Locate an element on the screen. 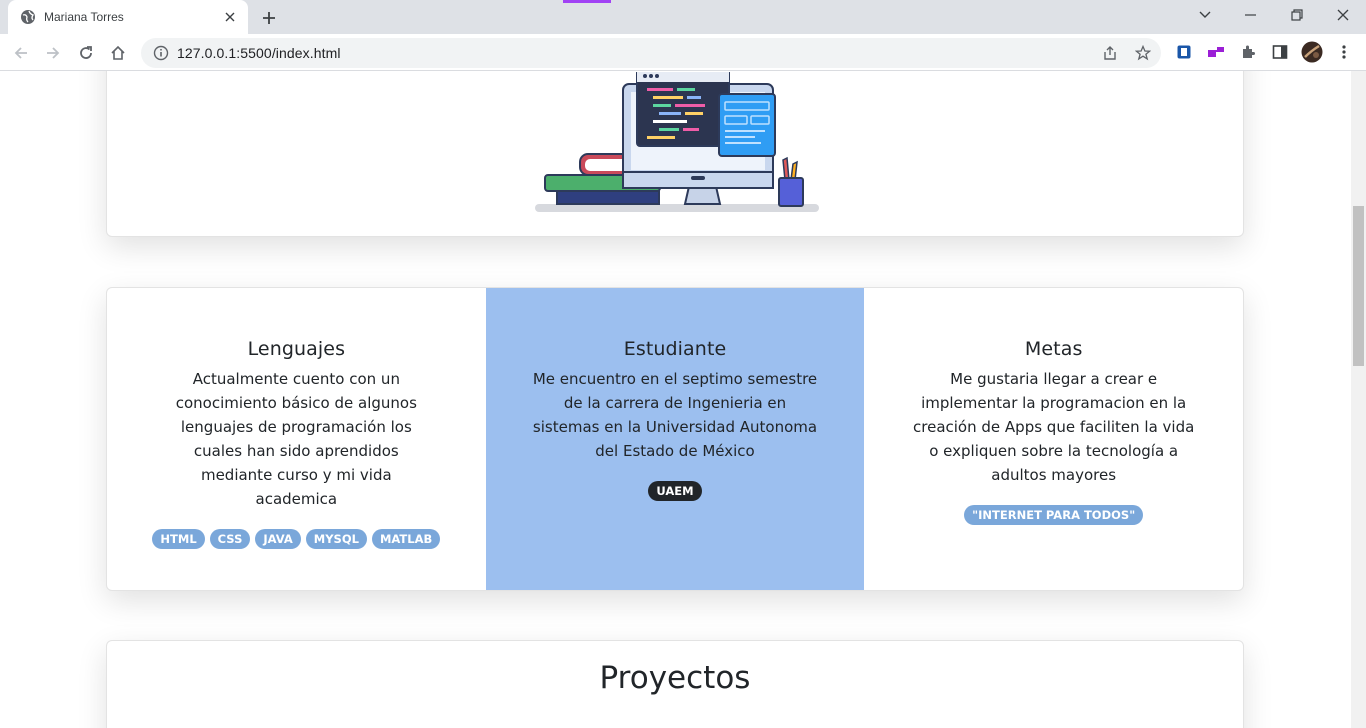 The height and width of the screenshot is (728, 1366). browser-tab-bar: Mariana Torres is located at coordinates (683, 17).